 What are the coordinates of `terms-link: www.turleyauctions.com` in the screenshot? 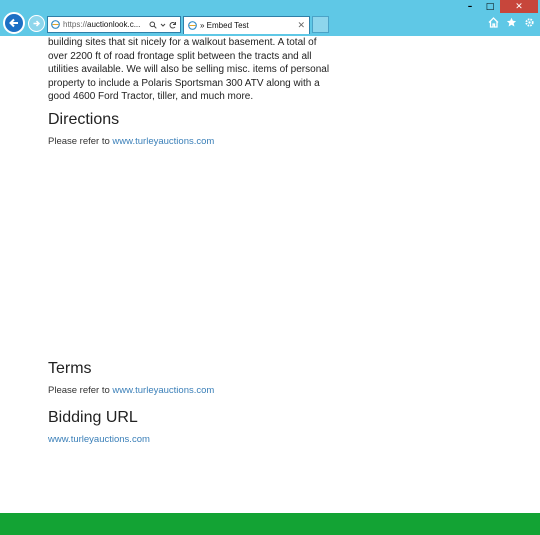 It's located at (163, 390).